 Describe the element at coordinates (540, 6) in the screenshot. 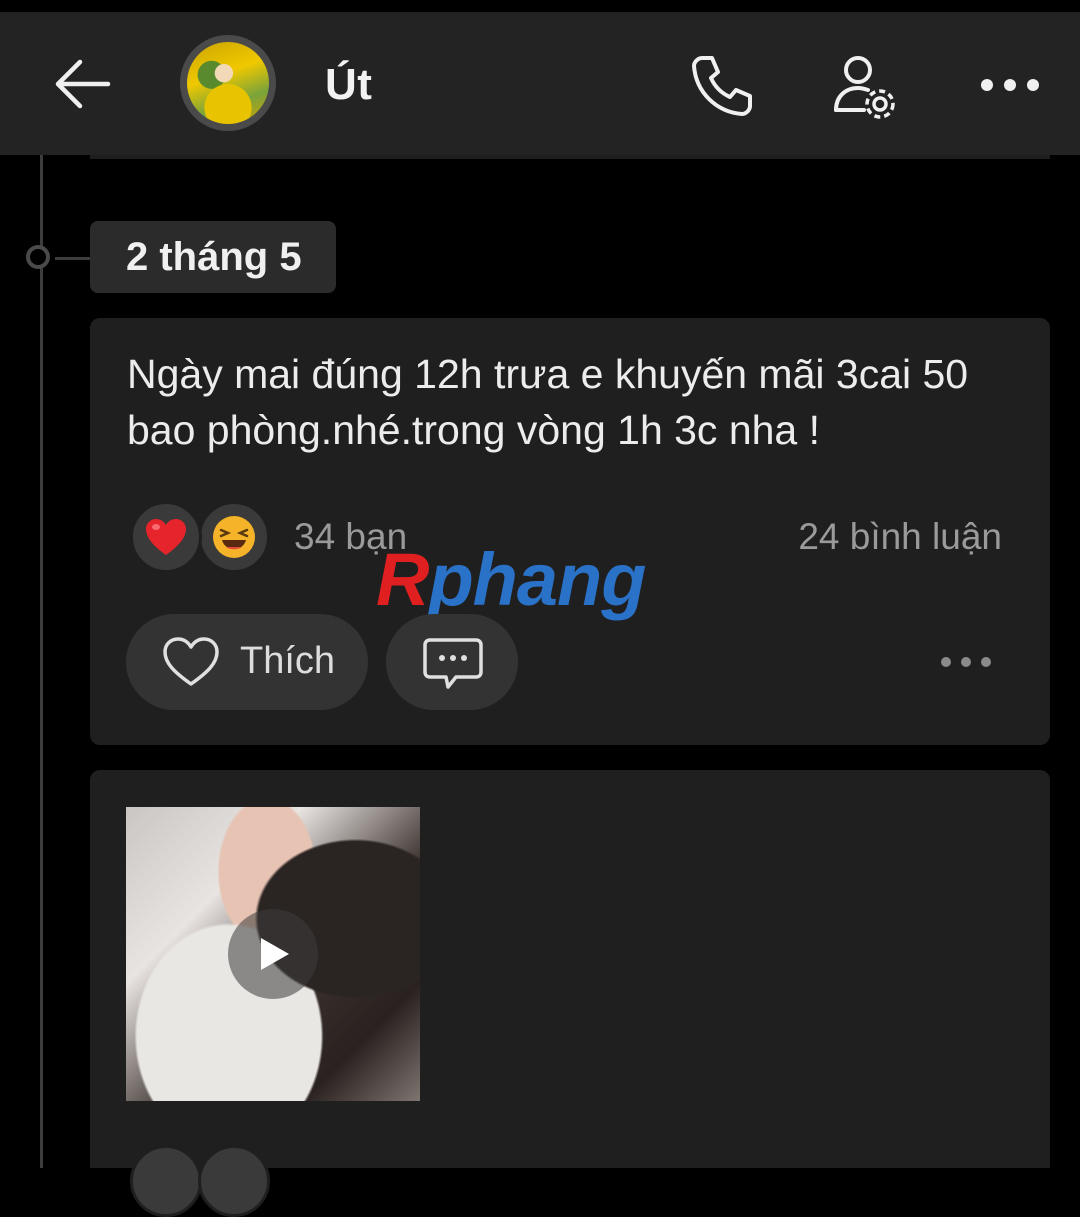

I see `status-bar-strip` at that location.